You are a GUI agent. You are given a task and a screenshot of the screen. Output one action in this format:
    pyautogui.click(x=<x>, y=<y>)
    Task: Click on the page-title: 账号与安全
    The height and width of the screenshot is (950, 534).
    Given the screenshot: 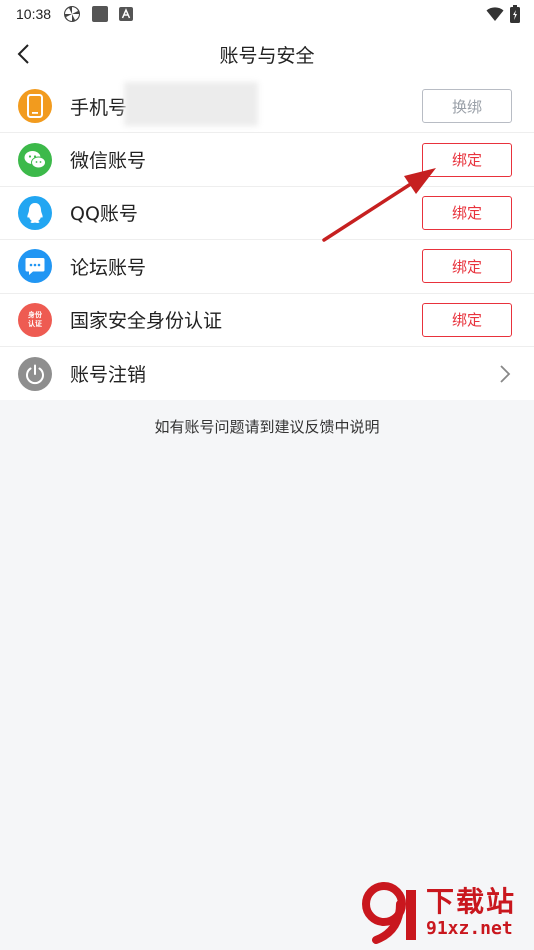 What is the action you would take?
    pyautogui.click(x=267, y=55)
    